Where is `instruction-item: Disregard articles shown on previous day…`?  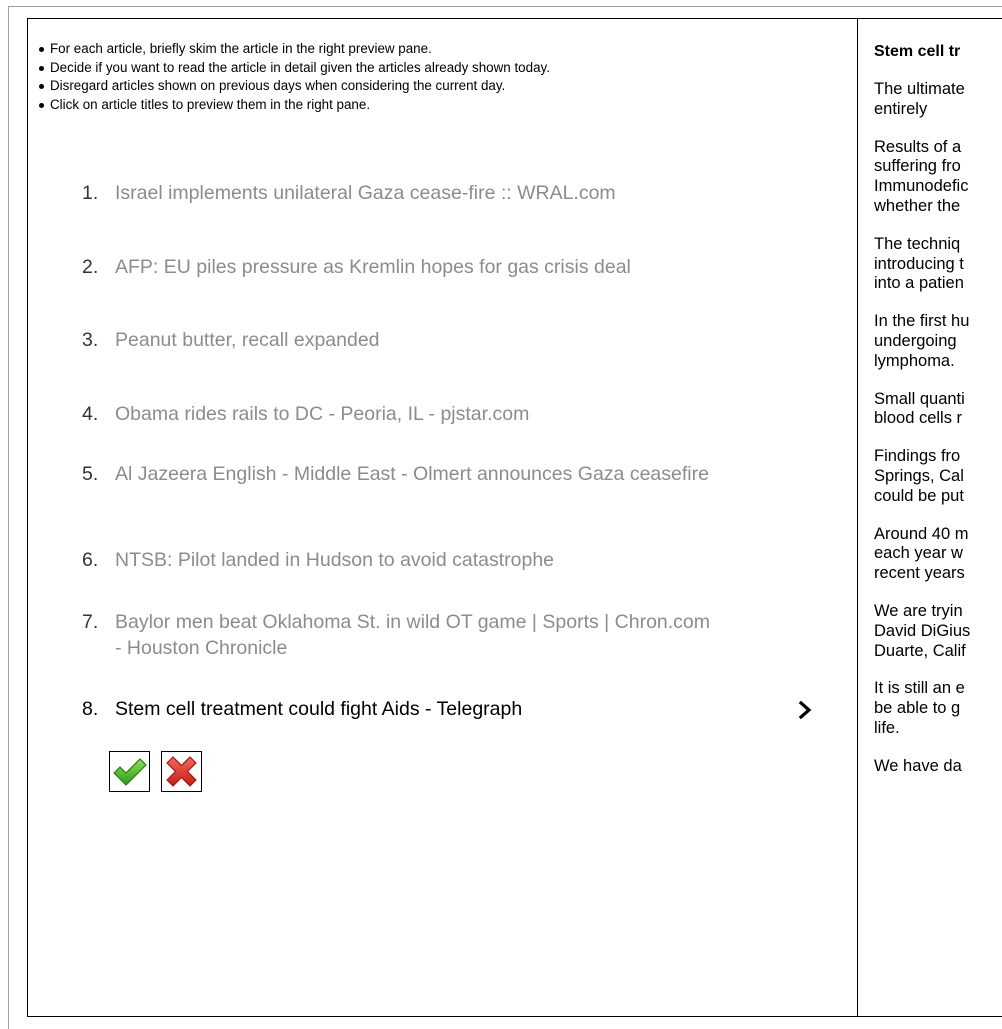 instruction-item: Disregard articles shown on previous day… is located at coordinates (292, 86).